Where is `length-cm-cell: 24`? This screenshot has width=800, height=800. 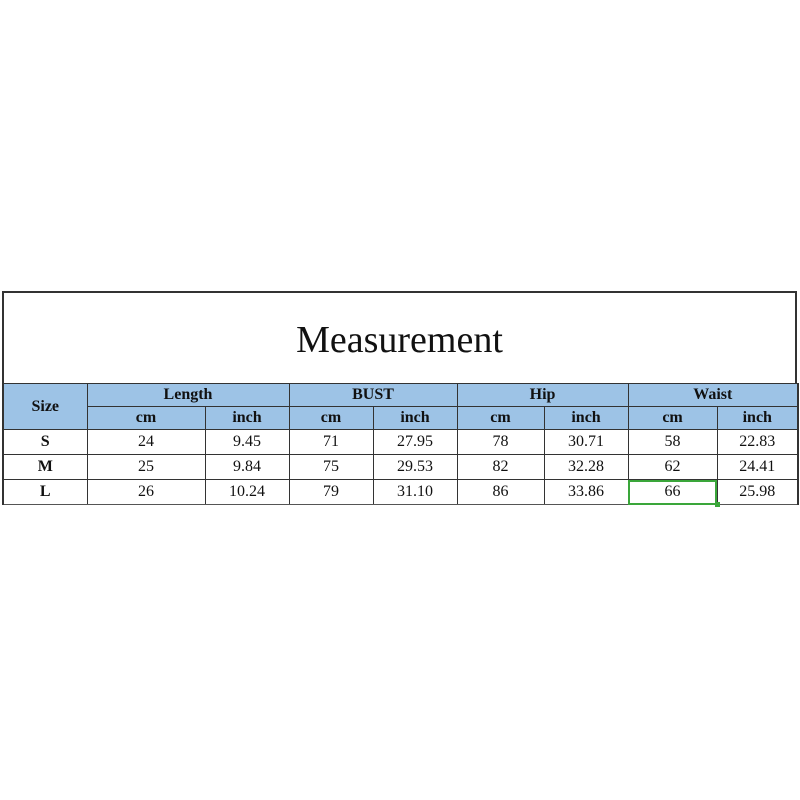
length-cm-cell: 24 is located at coordinates (146, 442).